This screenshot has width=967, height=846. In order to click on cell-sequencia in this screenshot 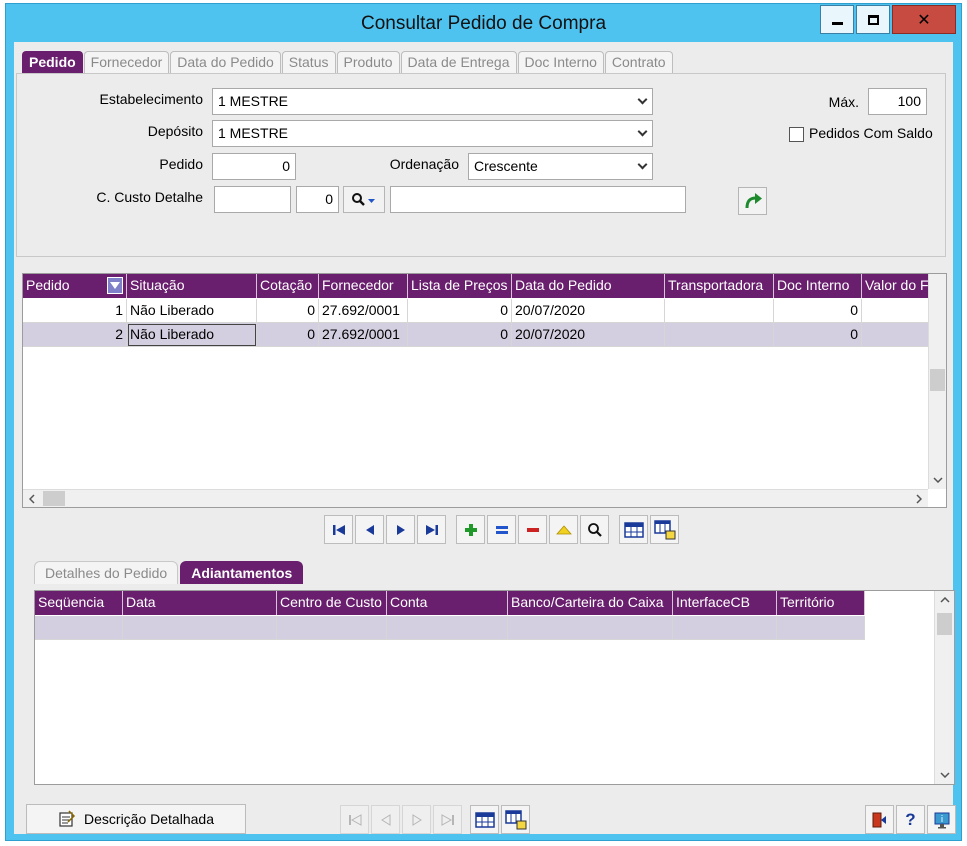, I will do `click(79, 628)`.